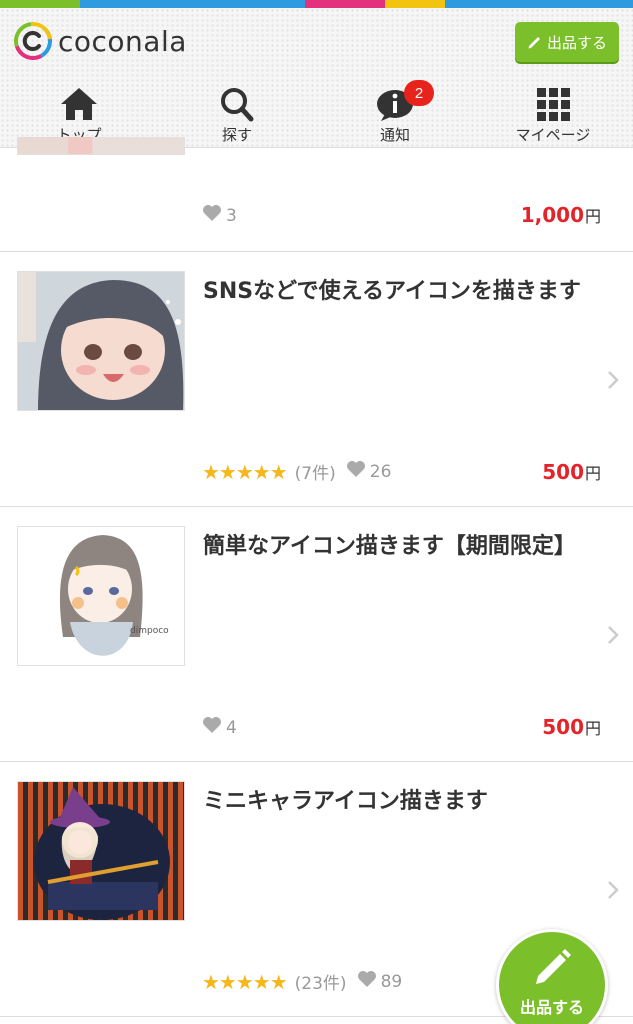 The image size is (633, 1024). What do you see at coordinates (389, 546) in the screenshot?
I see `listing-title: 簡単なアイコン描きます【期間限定】` at bounding box center [389, 546].